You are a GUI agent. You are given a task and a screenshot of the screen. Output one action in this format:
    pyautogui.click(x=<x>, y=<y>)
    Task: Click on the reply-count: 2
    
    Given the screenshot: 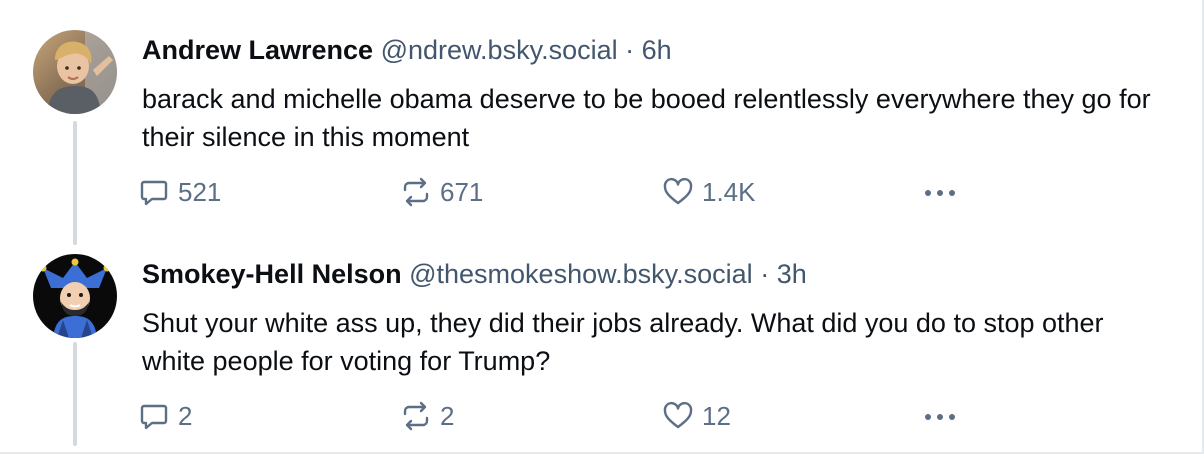 What is the action you would take?
    pyautogui.click(x=185, y=415)
    